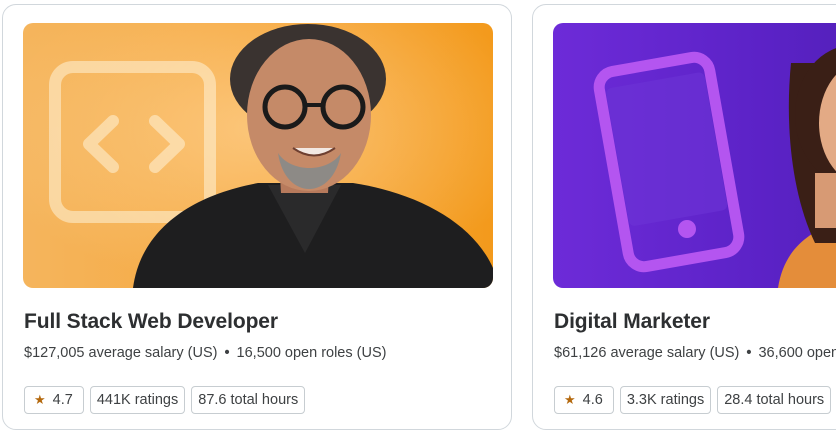 The image size is (836, 445). I want to click on rating-badge: ★ 4.6, so click(584, 400).